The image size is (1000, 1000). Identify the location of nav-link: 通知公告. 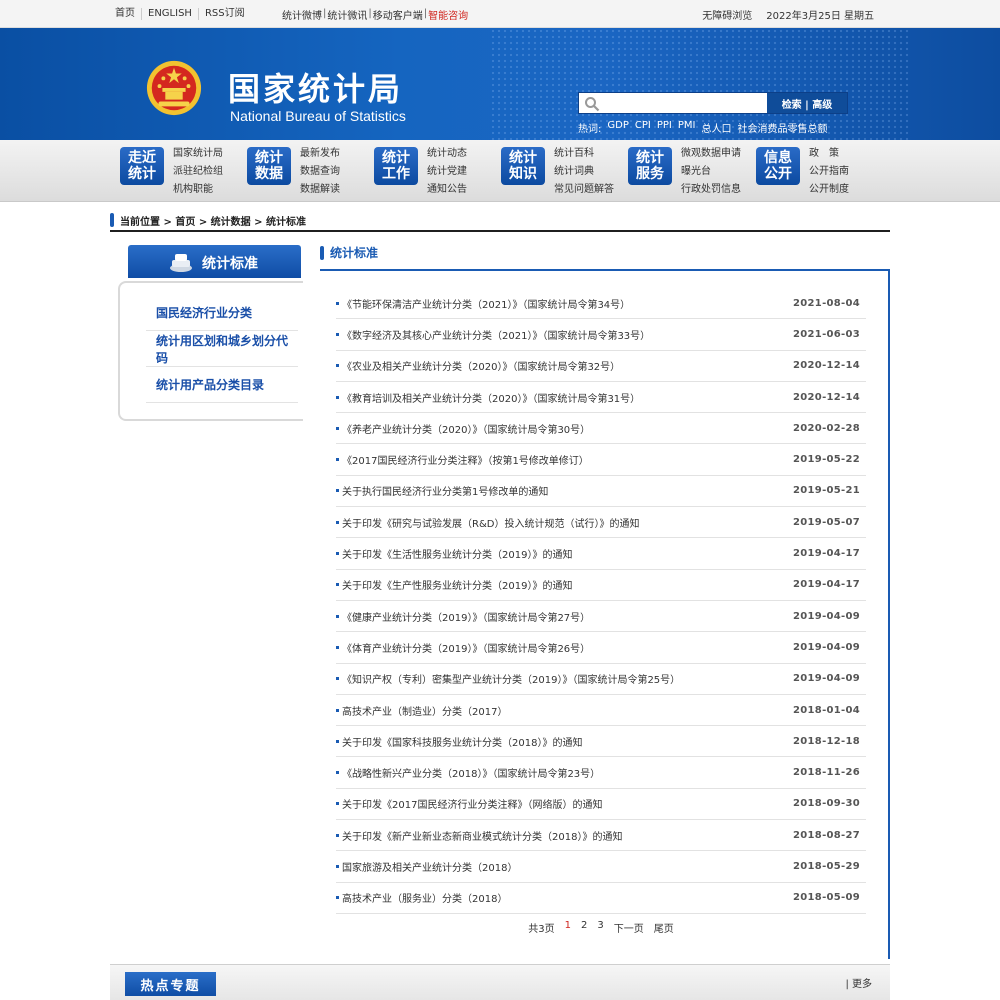
(447, 189).